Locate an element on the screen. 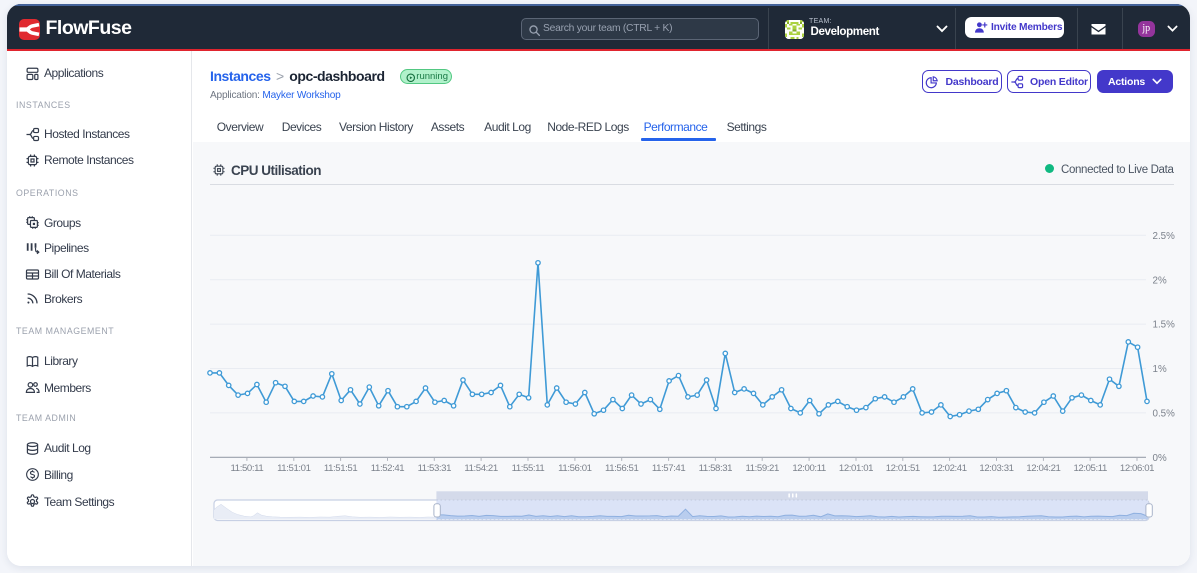  svg-text: 11:54:21 is located at coordinates (480, 468).